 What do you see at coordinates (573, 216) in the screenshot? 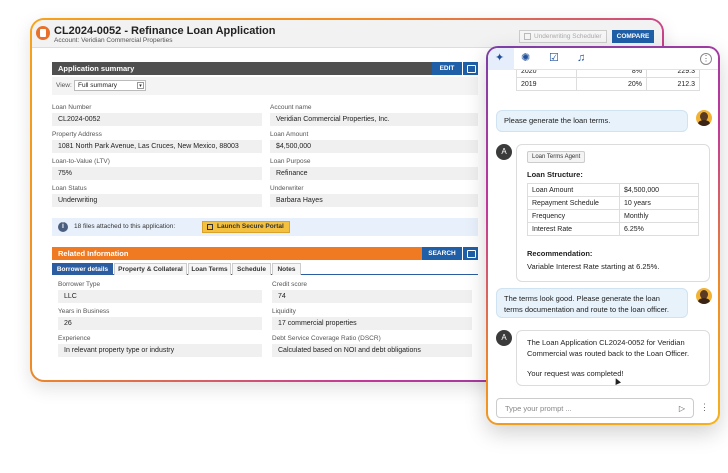
I see `table-cell: Frequency` at bounding box center [573, 216].